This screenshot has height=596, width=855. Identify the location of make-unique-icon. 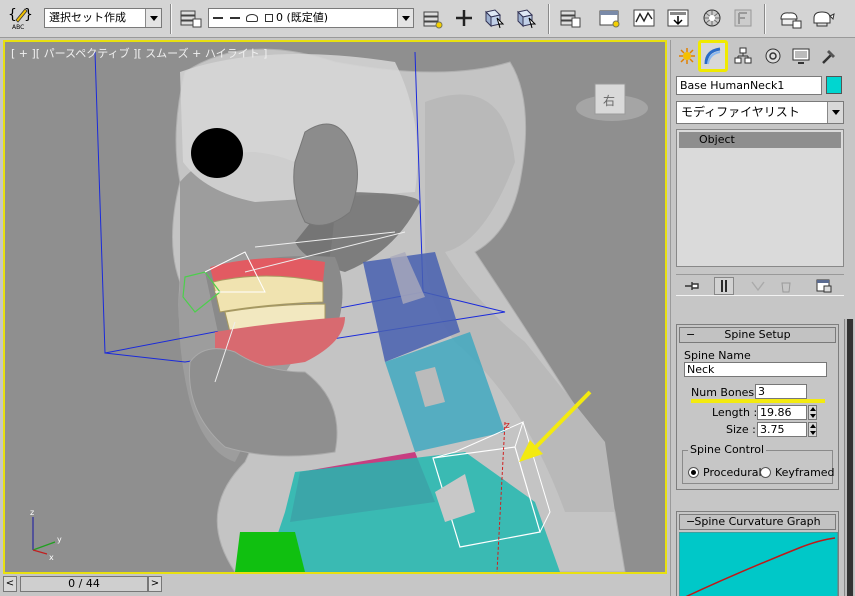
(758, 286).